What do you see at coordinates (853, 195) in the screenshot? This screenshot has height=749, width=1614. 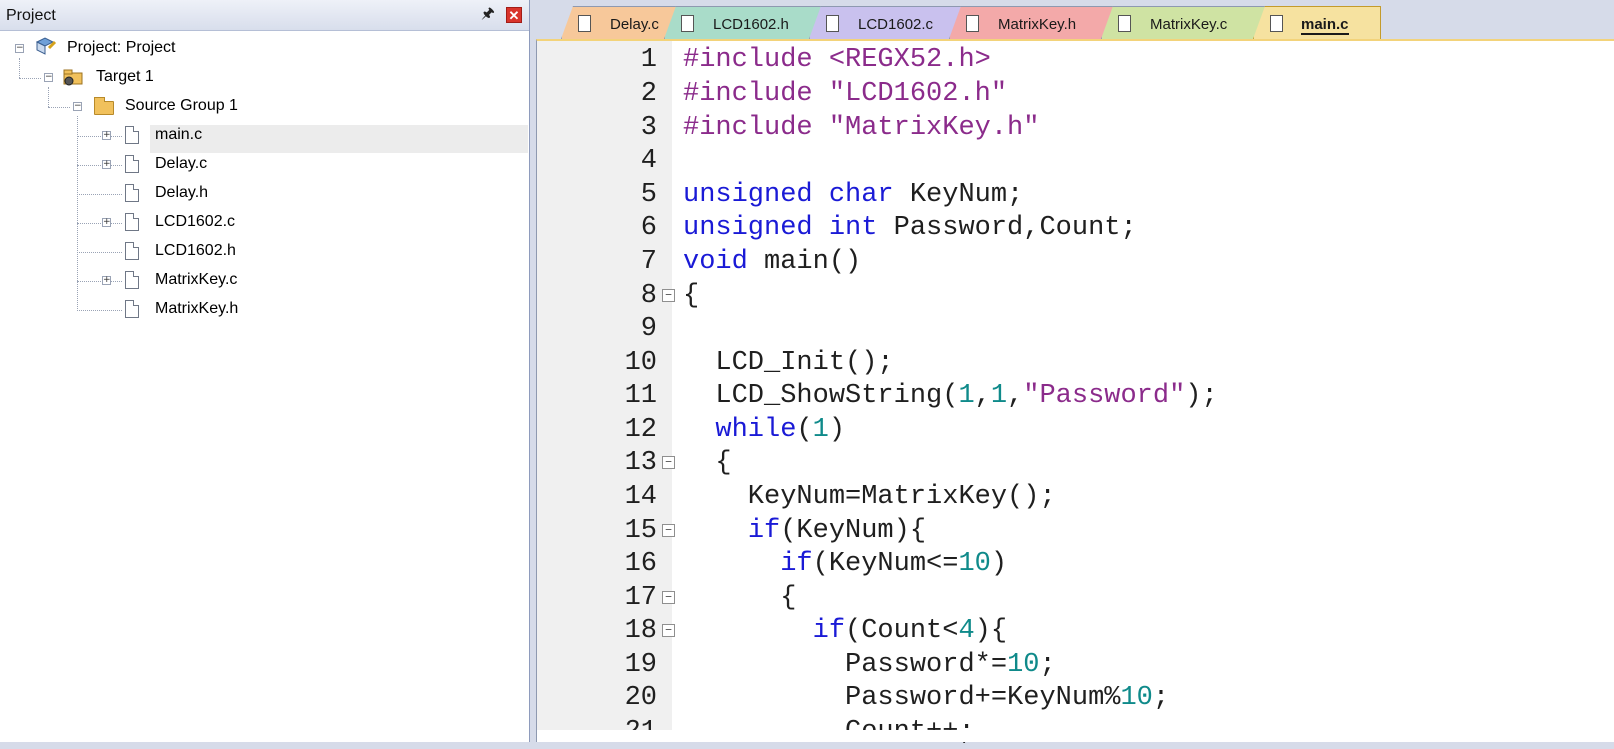 I see `code-line: unsigned char KeyNum;` at bounding box center [853, 195].